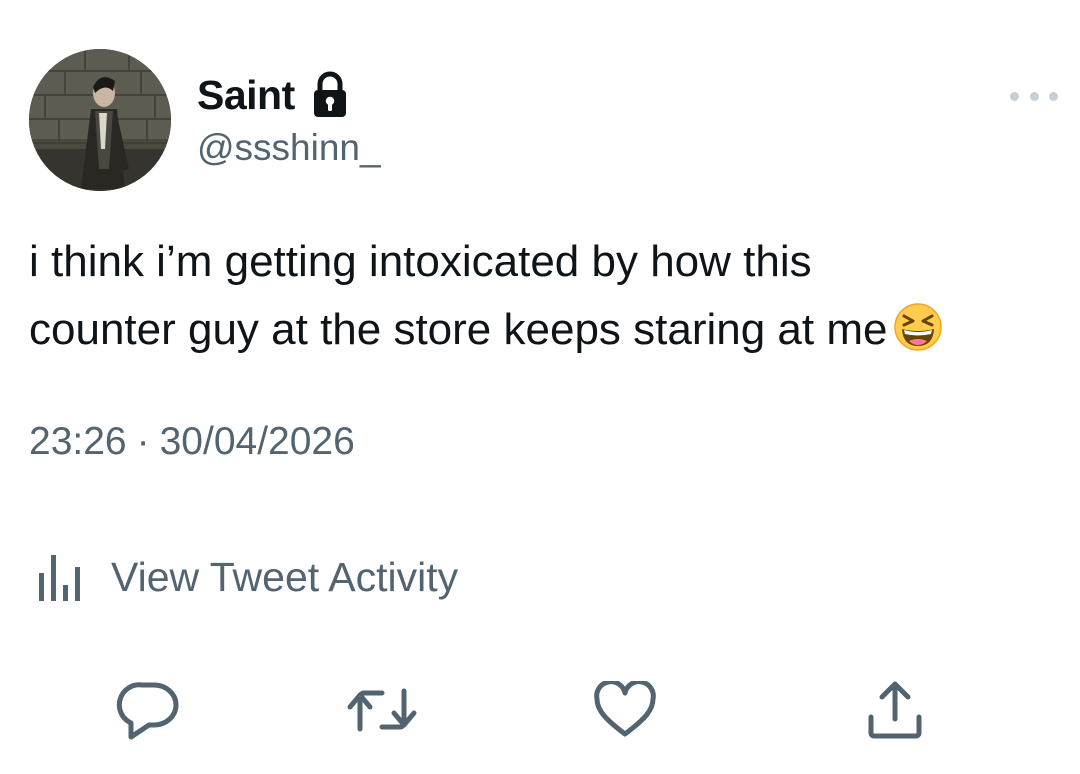 This screenshot has height=774, width=1080. I want to click on reply-button, so click(148, 712).